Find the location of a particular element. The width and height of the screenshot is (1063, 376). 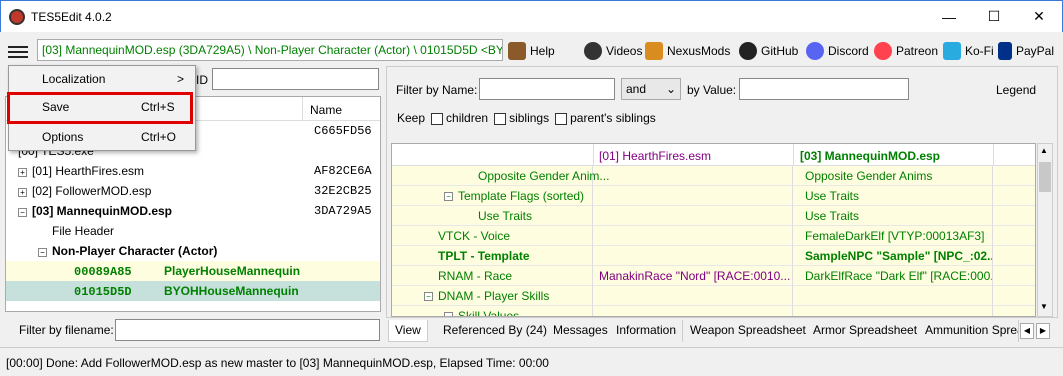

tree-row: + [02] FollowerMOD.esp 32E2CB25 is located at coordinates (193, 191).